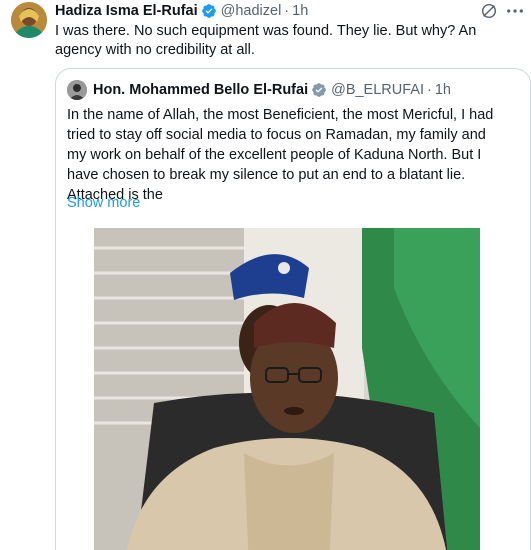  What do you see at coordinates (126, 11) in the screenshot?
I see `author-name: Hadiza Isma El-Rufai` at bounding box center [126, 11].